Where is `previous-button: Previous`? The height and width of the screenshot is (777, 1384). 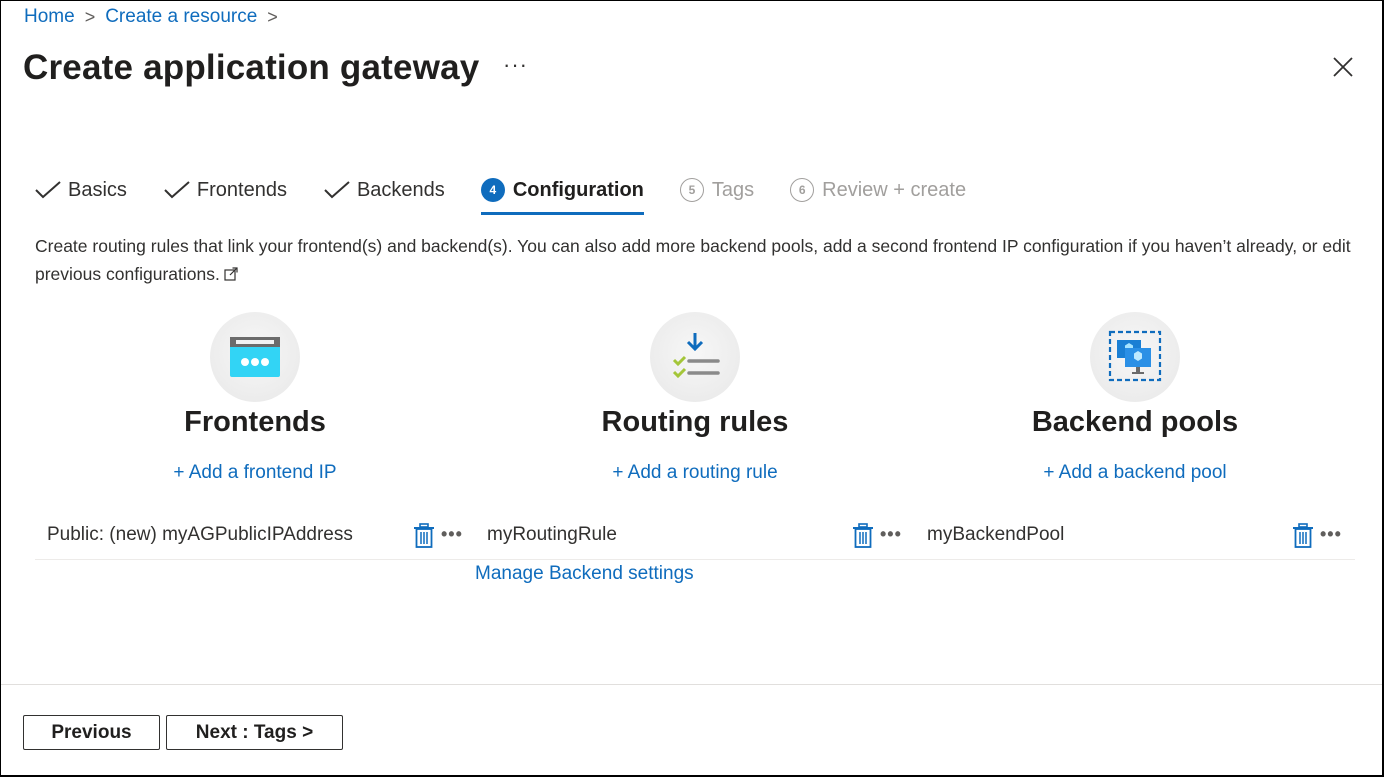 previous-button: Previous is located at coordinates (91, 732).